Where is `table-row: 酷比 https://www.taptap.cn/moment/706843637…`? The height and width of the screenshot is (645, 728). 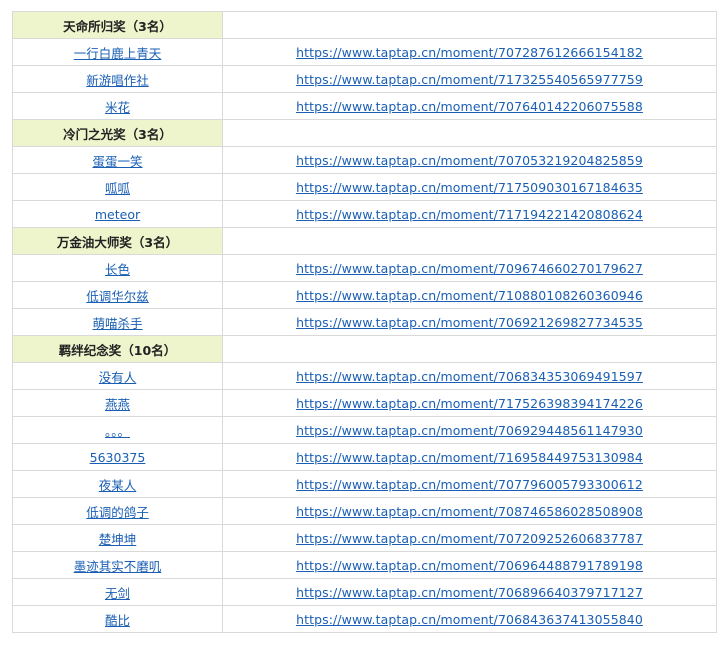
table-row: 酷比 https://www.taptap.cn/moment/706843637… is located at coordinates (364, 619).